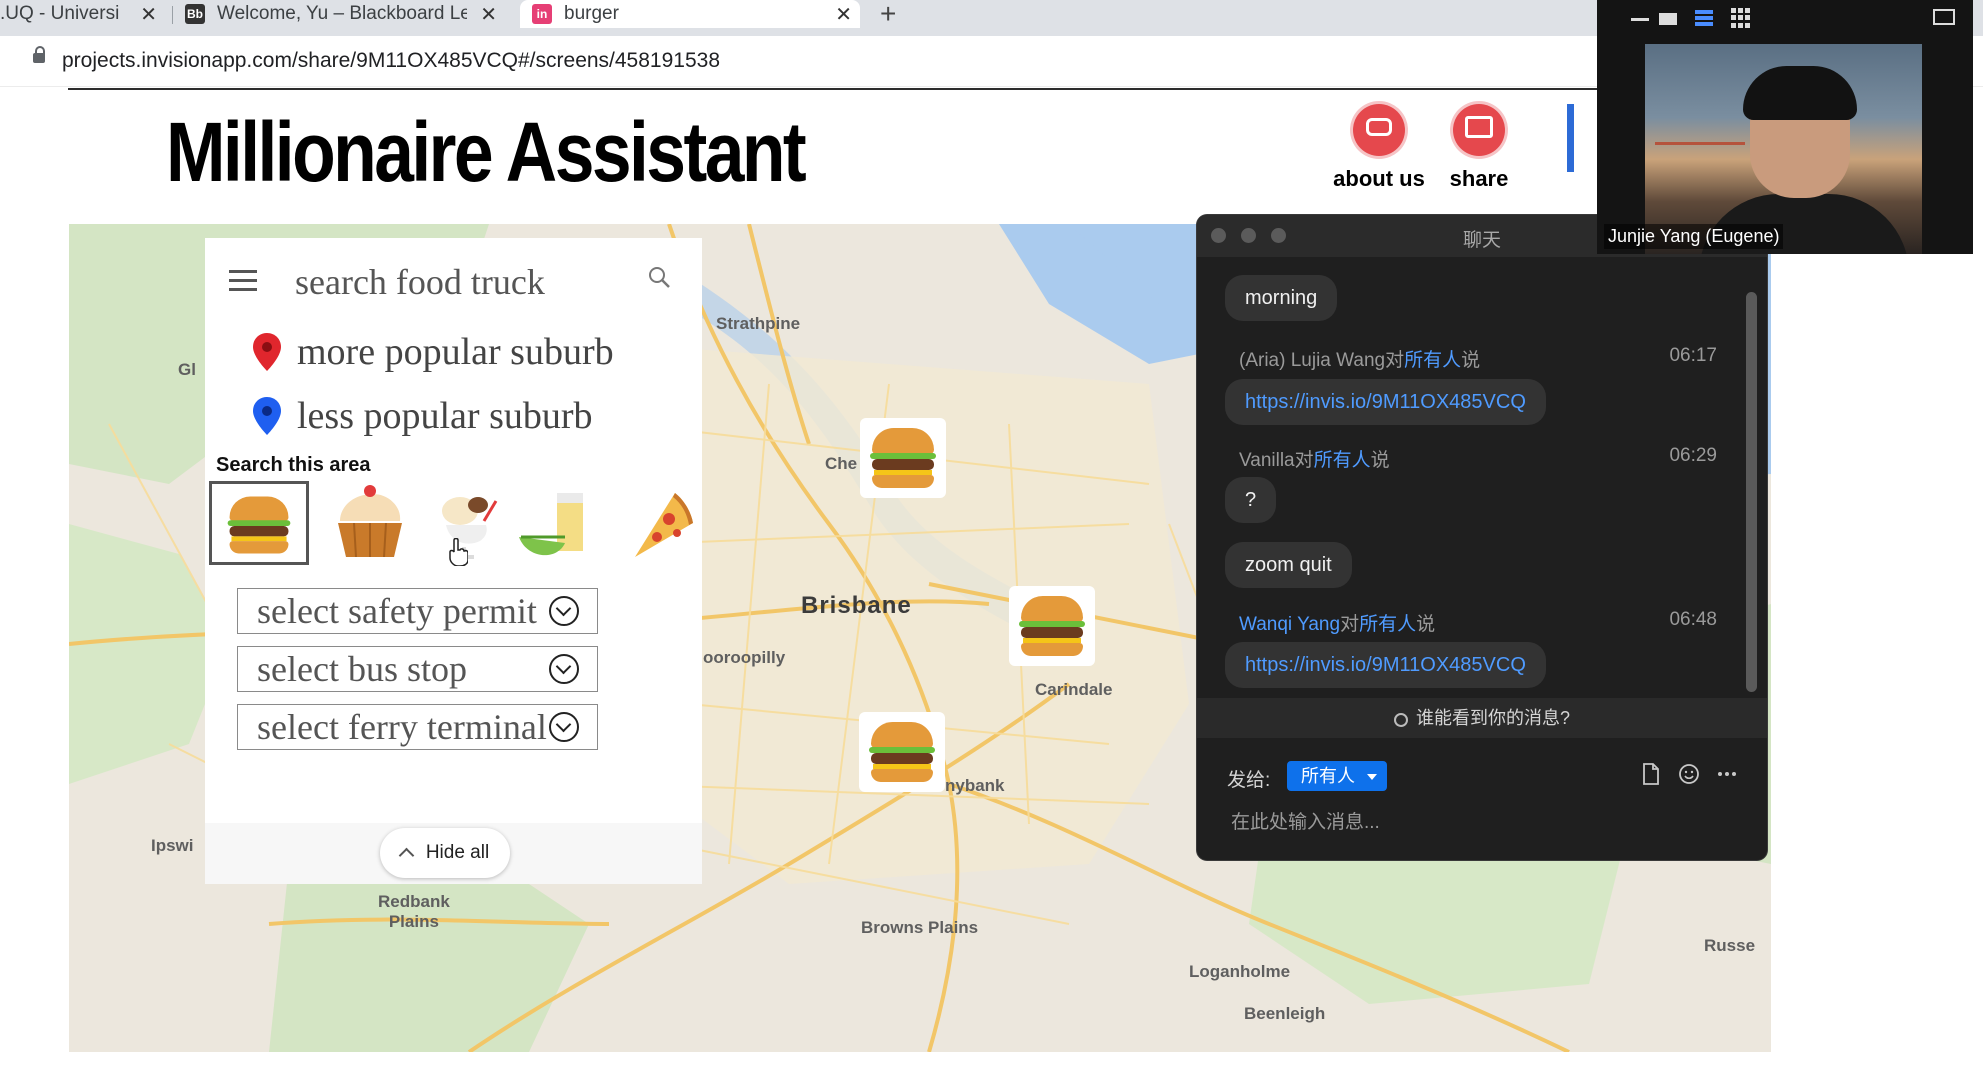 The width and height of the screenshot is (1983, 1080). Describe the element at coordinates (1074, 689) in the screenshot. I see `map-label-carindale: Carindale` at that location.